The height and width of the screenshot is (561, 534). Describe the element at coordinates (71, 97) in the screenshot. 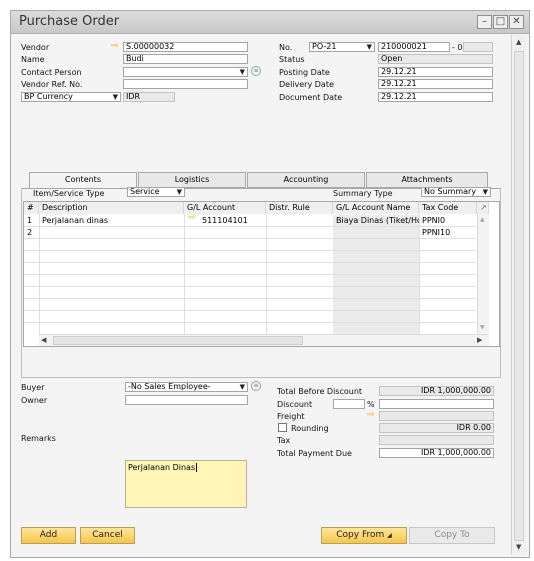

I see `bp-currency-select: BP Currency ▼` at that location.